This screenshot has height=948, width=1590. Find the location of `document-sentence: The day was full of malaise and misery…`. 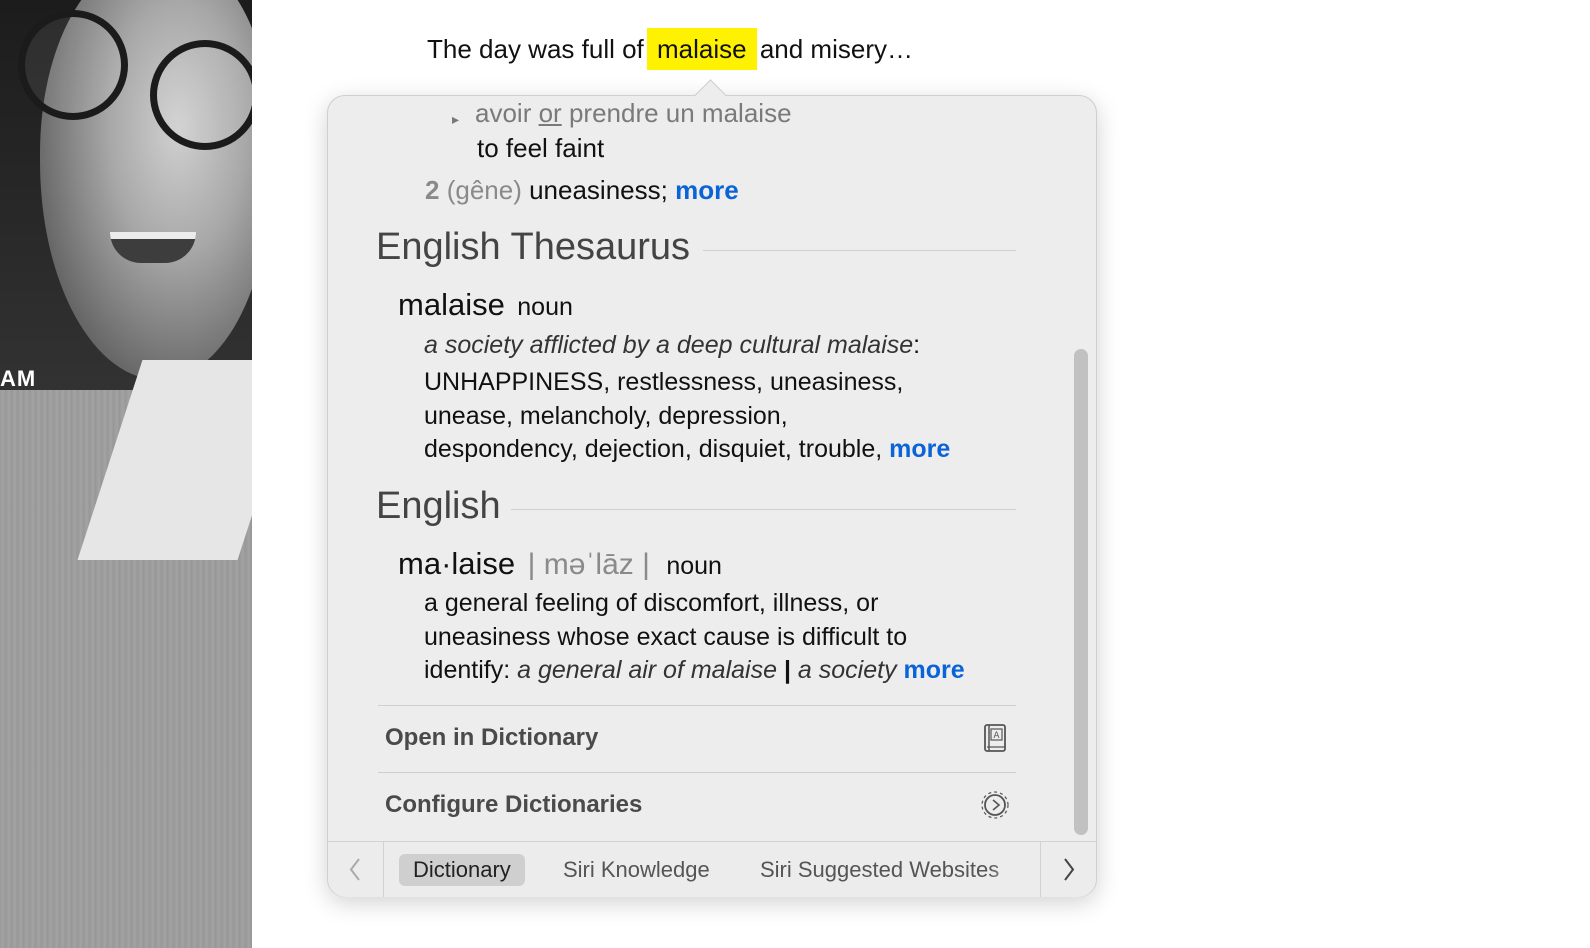

document-sentence: The day was full of malaise and misery… is located at coordinates (670, 49).